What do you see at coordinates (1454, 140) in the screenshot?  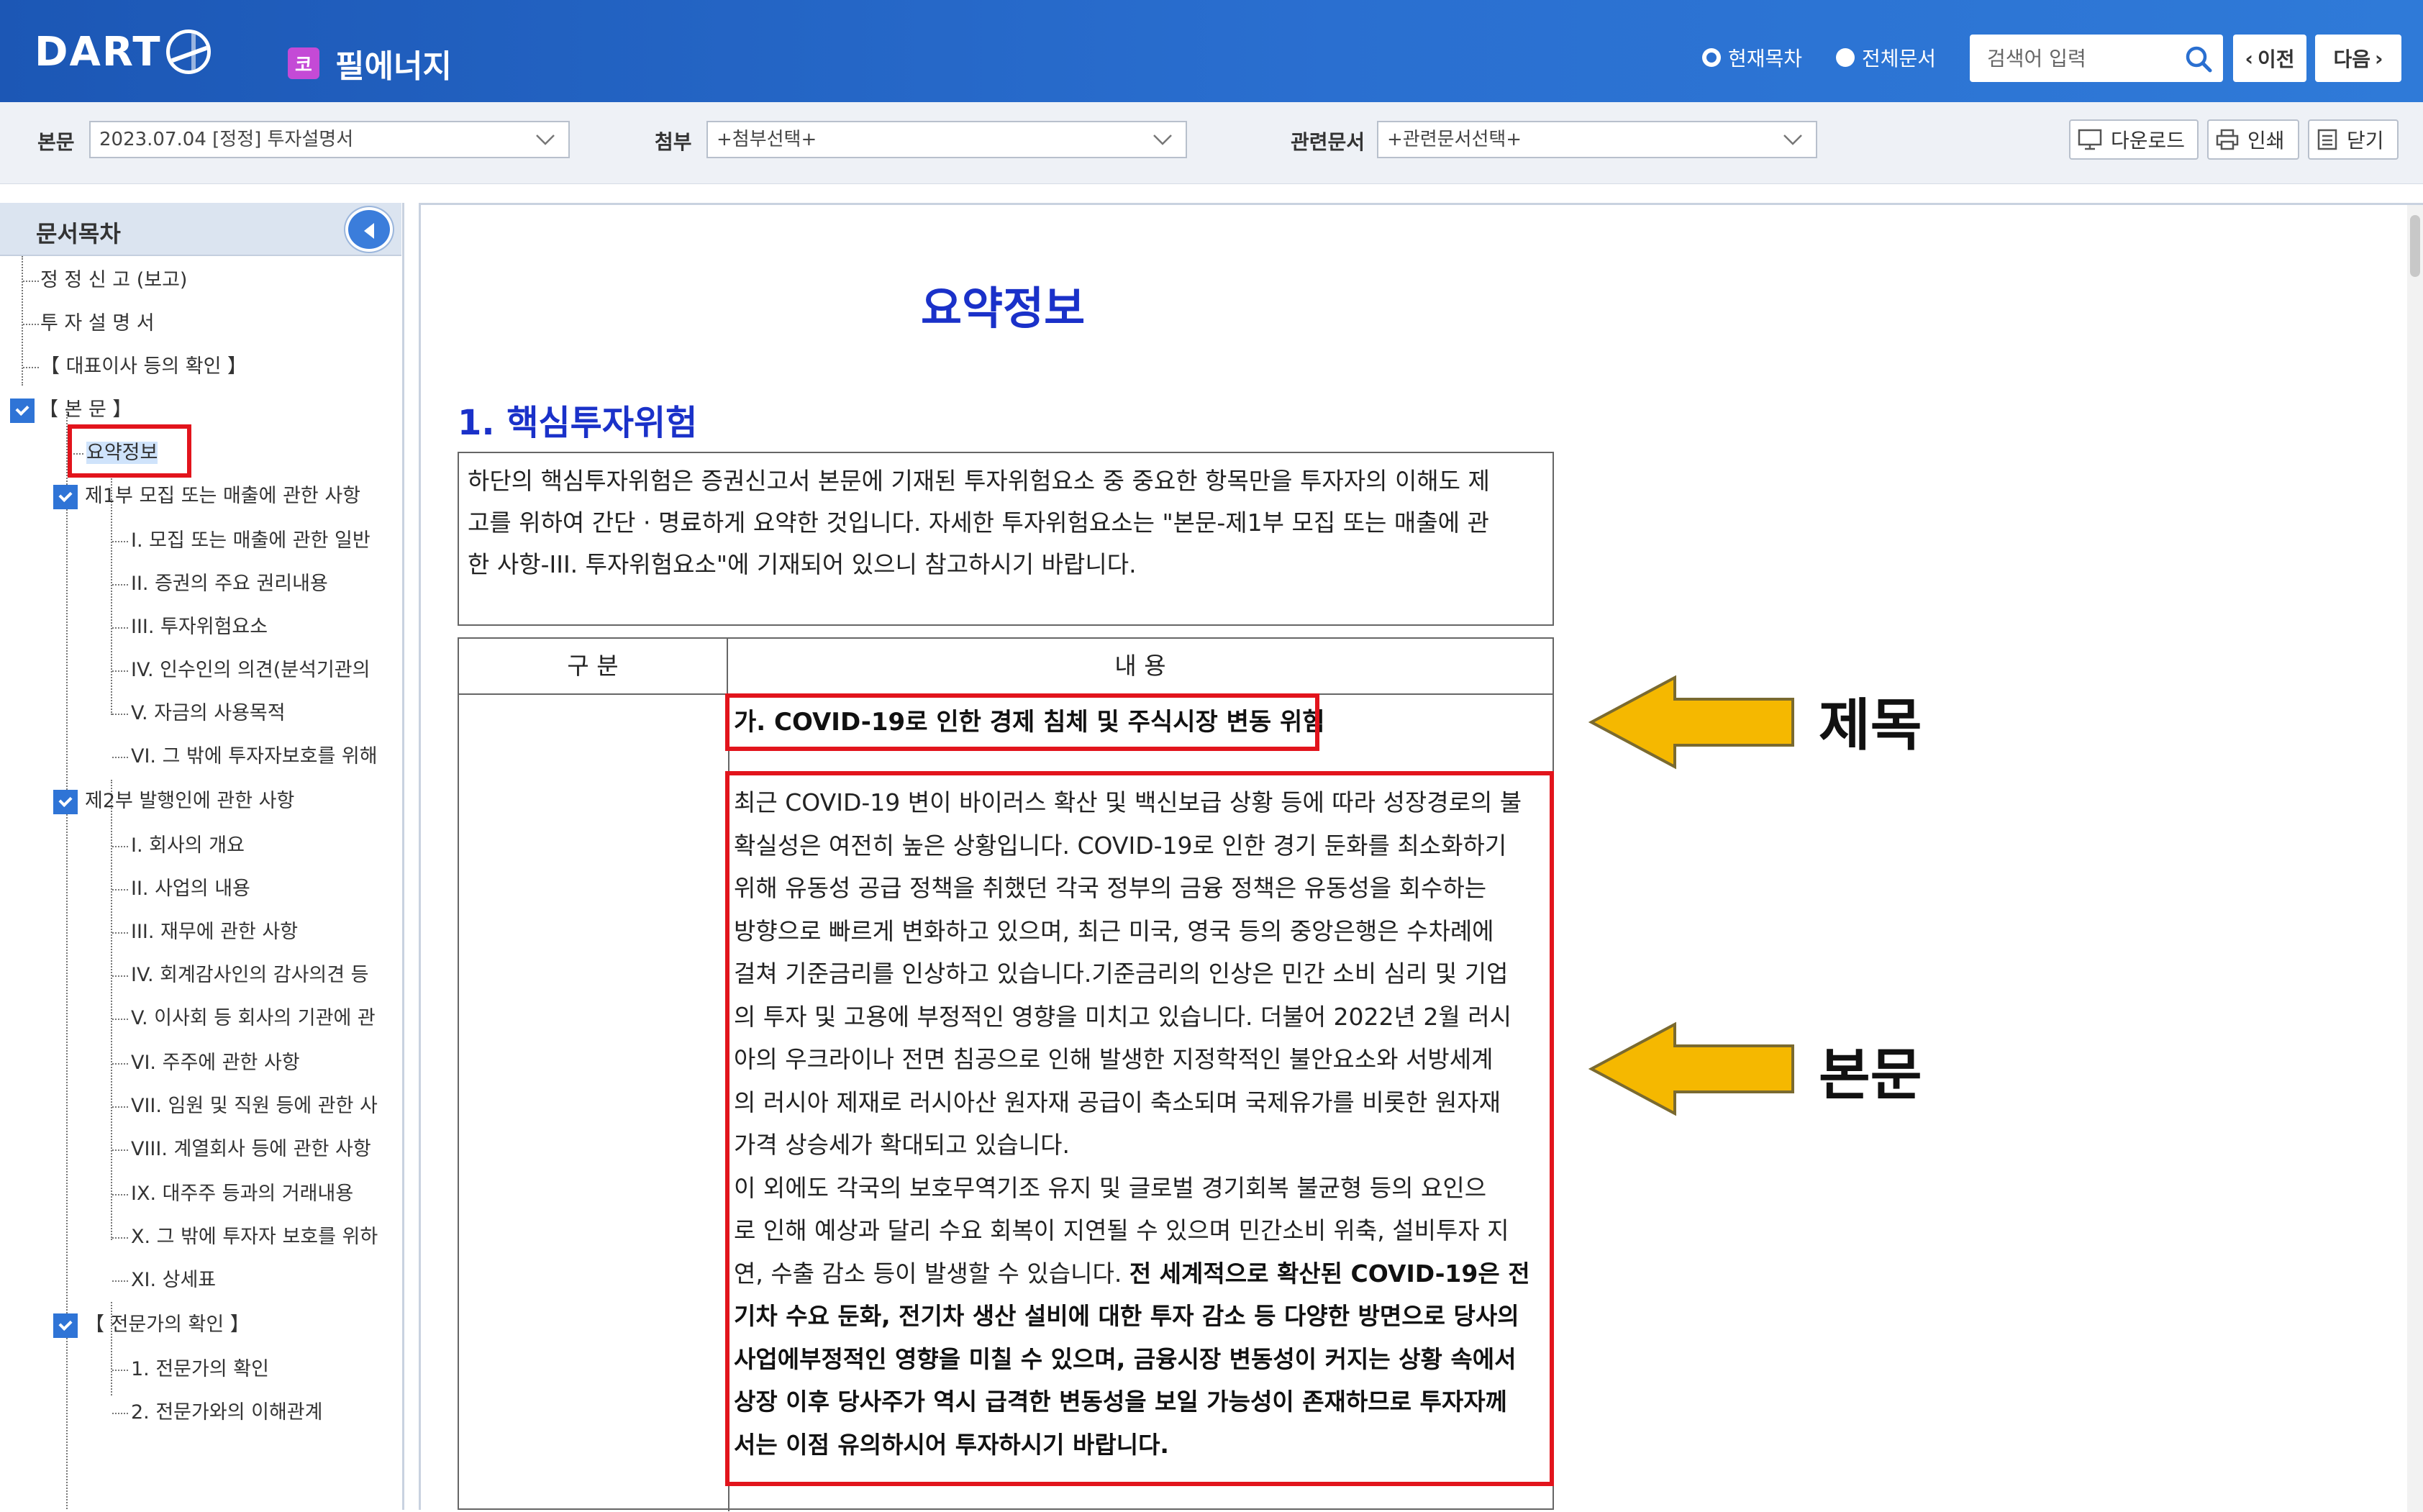 I see `related-value: +관련문서선택+` at bounding box center [1454, 140].